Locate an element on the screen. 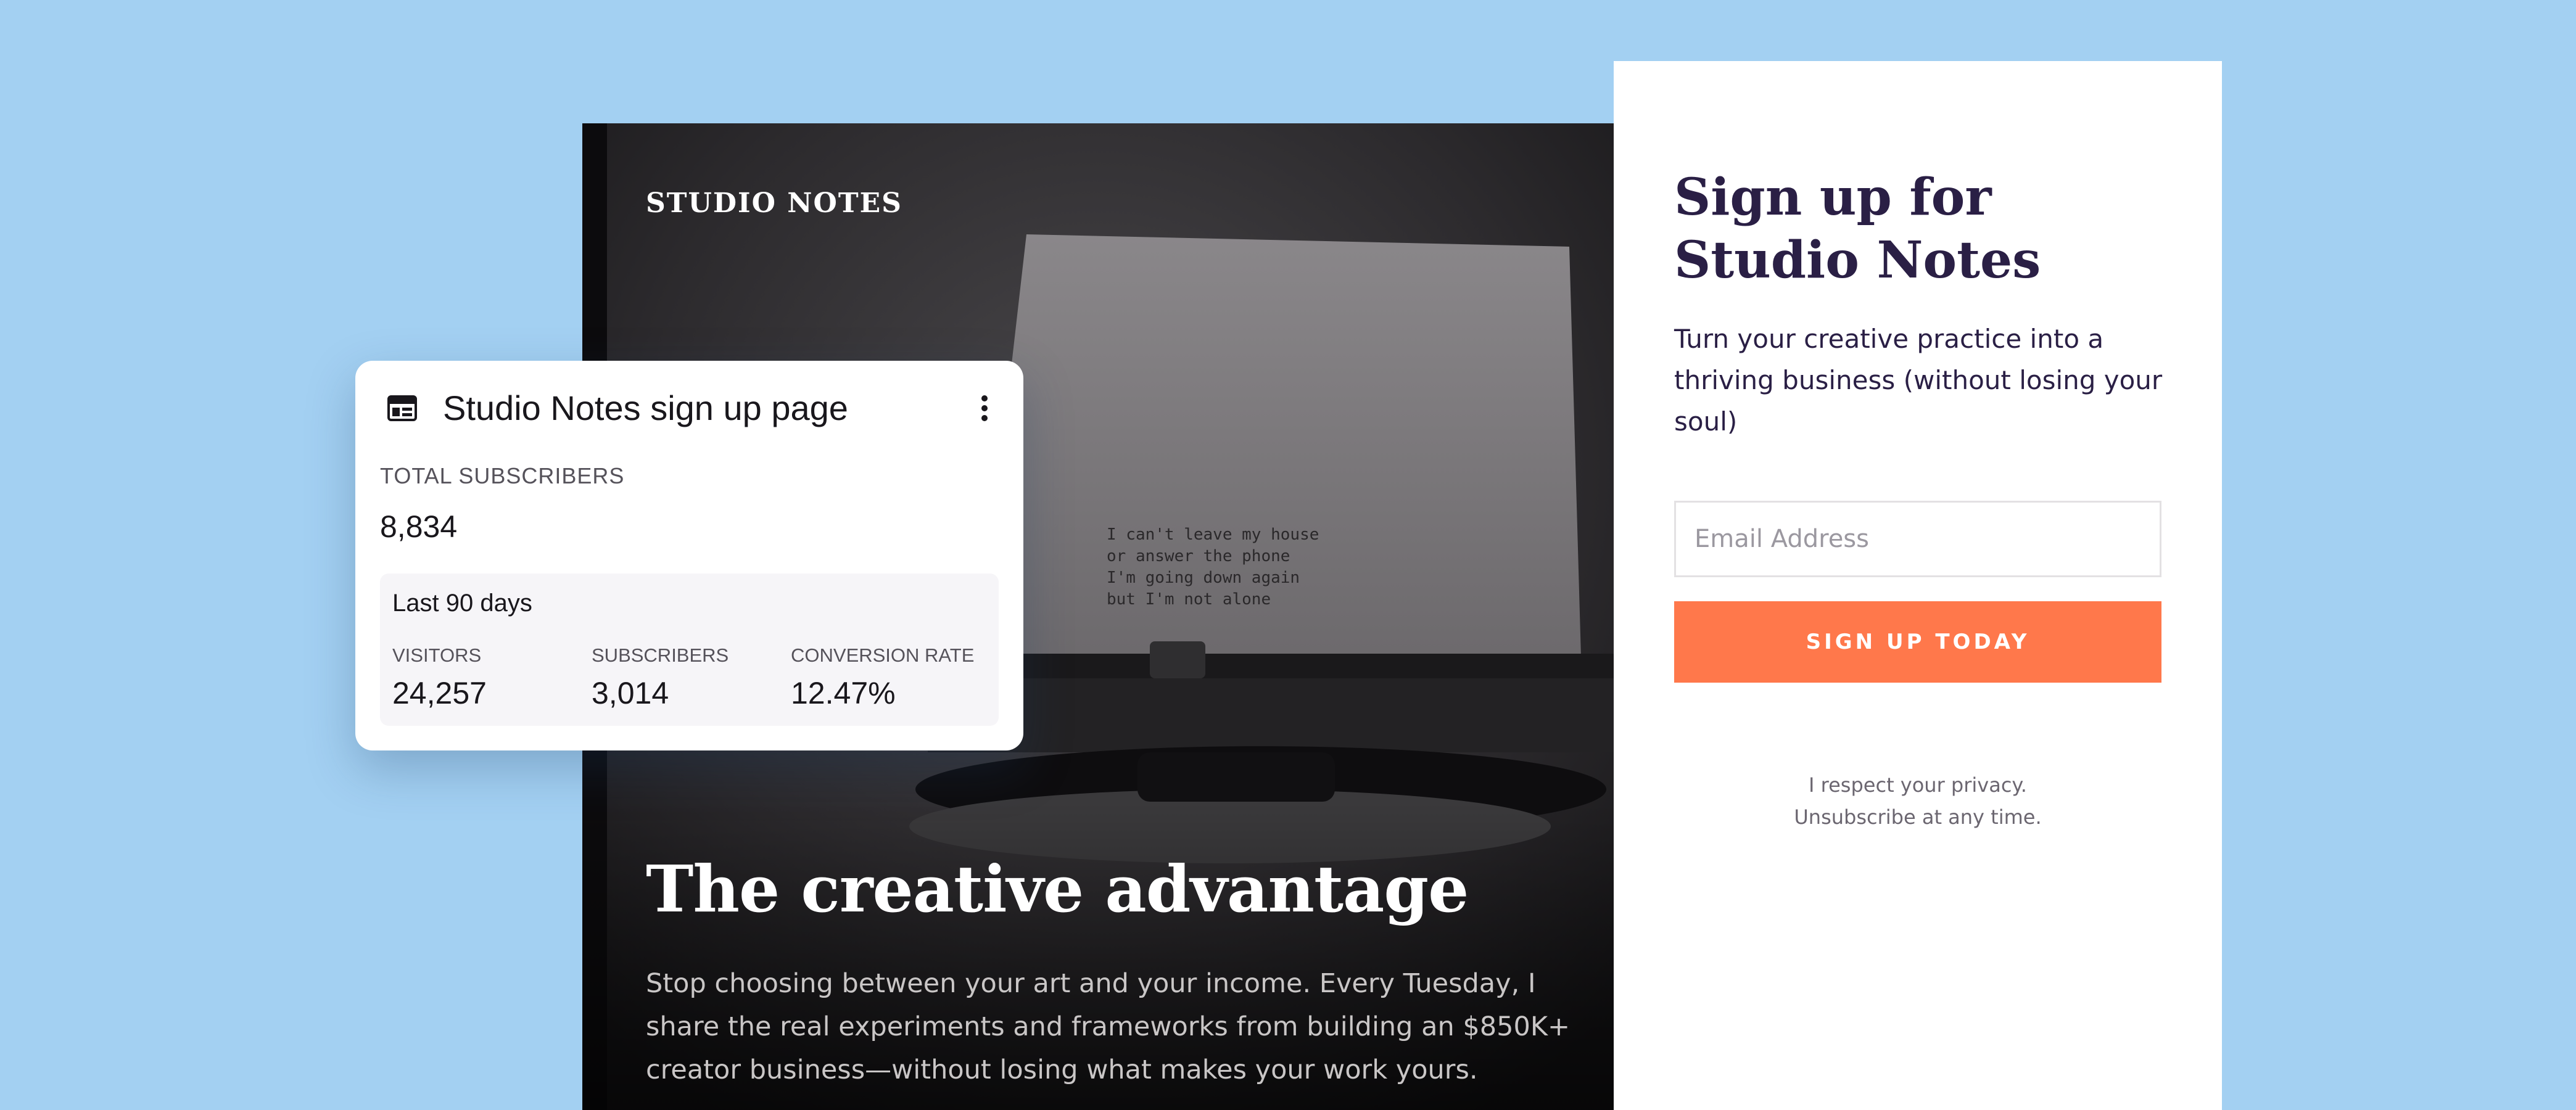 This screenshot has width=2576, height=1110. stat-label: SUBSCRIBERS is located at coordinates (660, 655).